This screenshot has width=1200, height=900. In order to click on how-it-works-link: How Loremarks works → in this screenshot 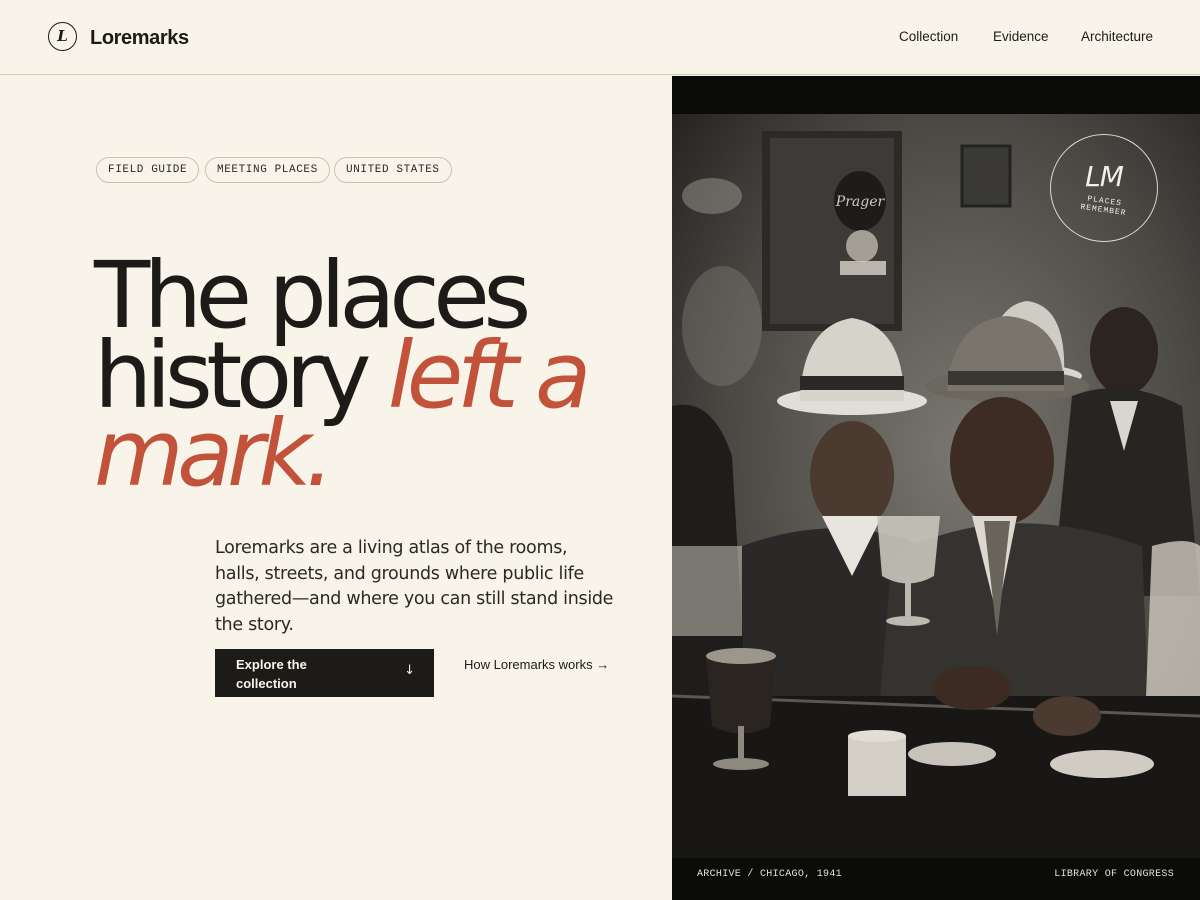, I will do `click(539, 665)`.